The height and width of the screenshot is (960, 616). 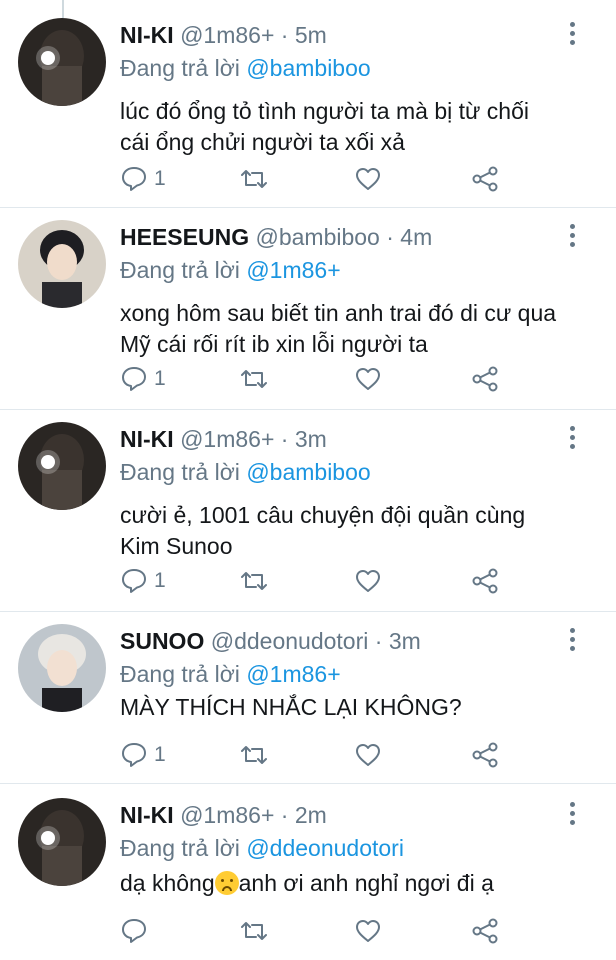 What do you see at coordinates (137, 931) in the screenshot?
I see `reply-button` at bounding box center [137, 931].